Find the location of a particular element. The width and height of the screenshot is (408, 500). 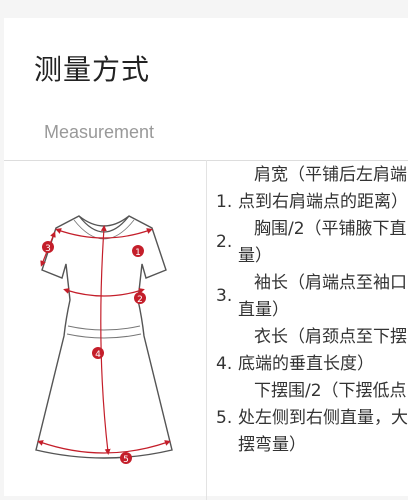

marker-3: 3 is located at coordinates (48, 247).